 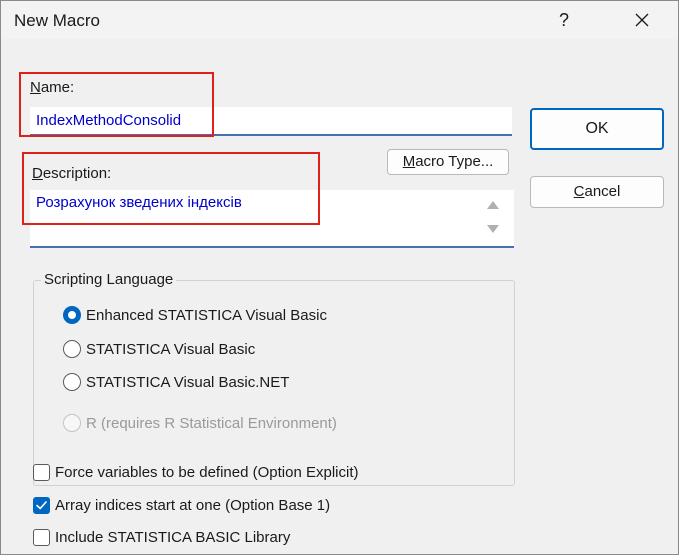 I want to click on radio-svb: STATISTICA Visual Basic, so click(x=159, y=349).